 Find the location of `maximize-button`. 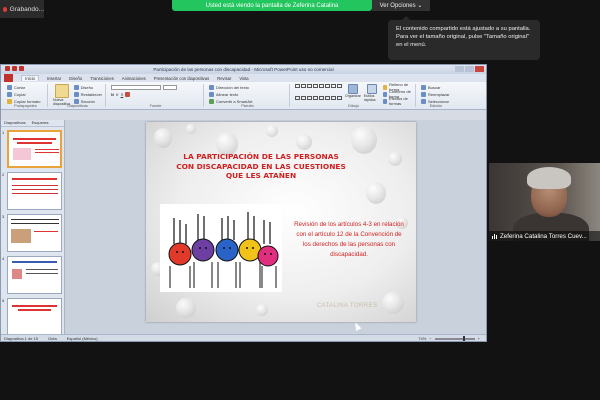

maximize-button is located at coordinates (469, 69).